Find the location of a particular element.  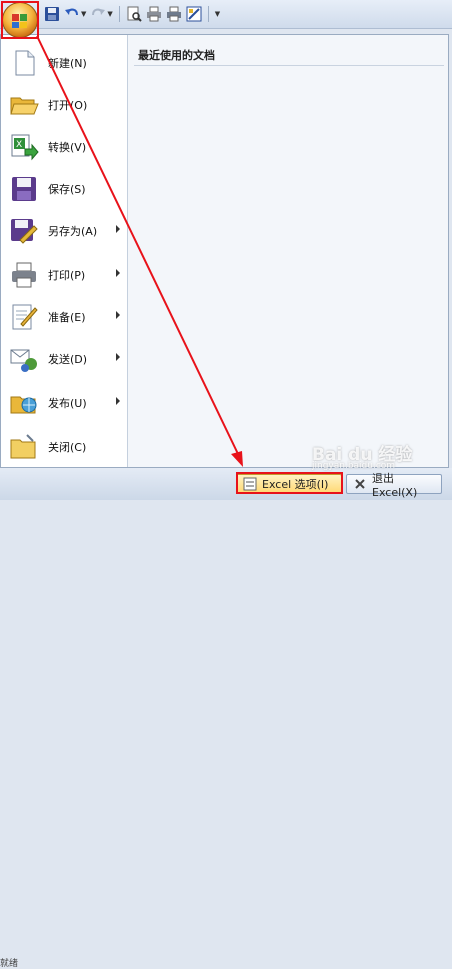

undo-dropdown-icon: ▼ is located at coordinates (83, 14).